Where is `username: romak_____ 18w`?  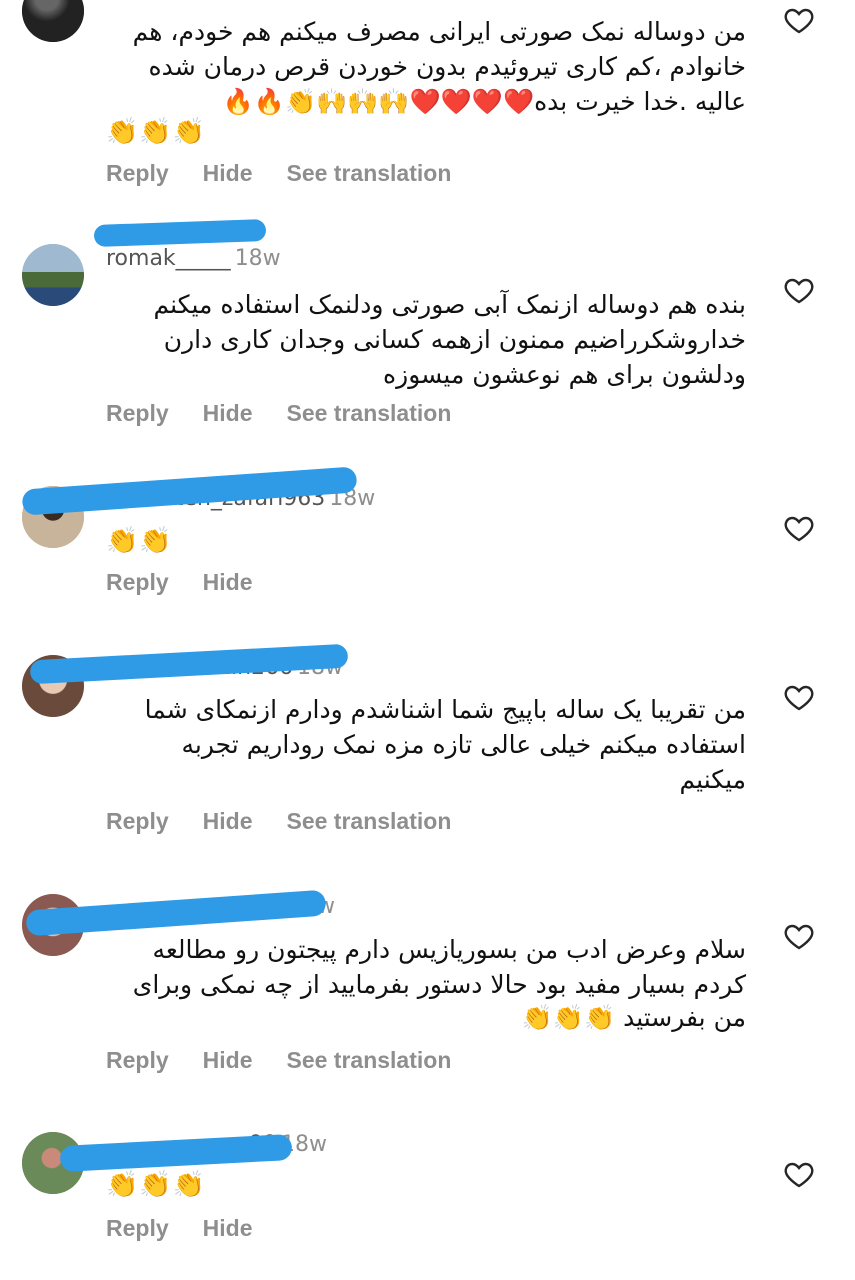
username: romak_____ 18w is located at coordinates (193, 258).